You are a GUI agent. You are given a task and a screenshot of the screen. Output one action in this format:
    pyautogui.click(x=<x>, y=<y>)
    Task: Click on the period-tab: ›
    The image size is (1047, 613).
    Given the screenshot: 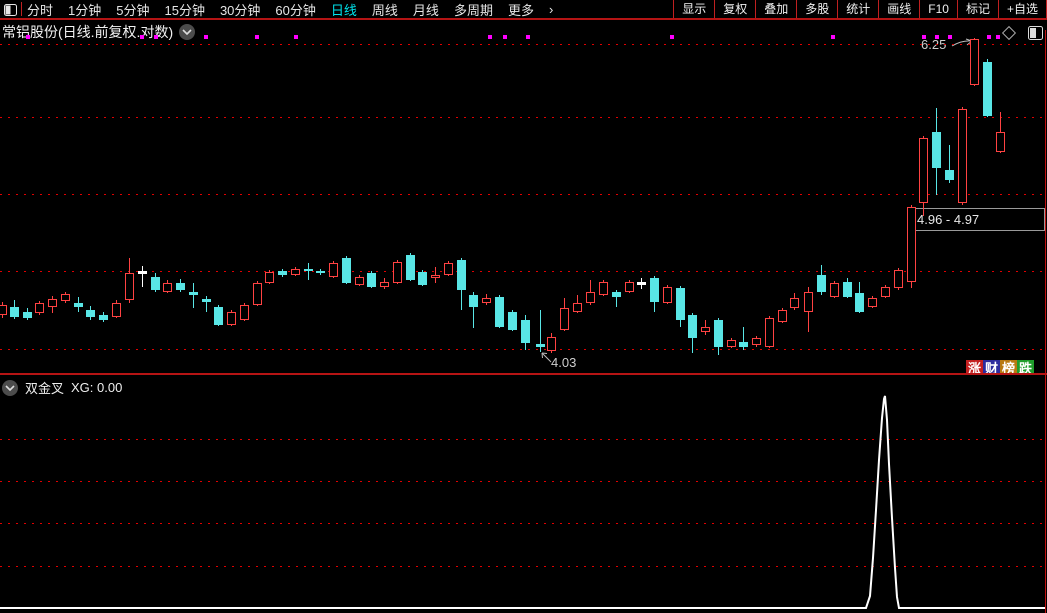 What is the action you would take?
    pyautogui.click(x=551, y=9)
    